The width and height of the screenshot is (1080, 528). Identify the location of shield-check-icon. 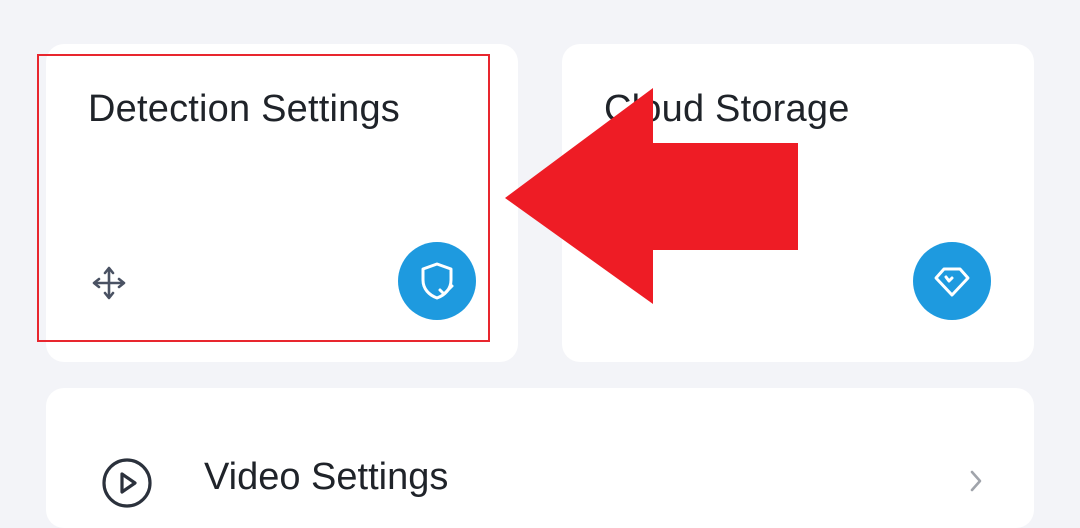
(437, 281).